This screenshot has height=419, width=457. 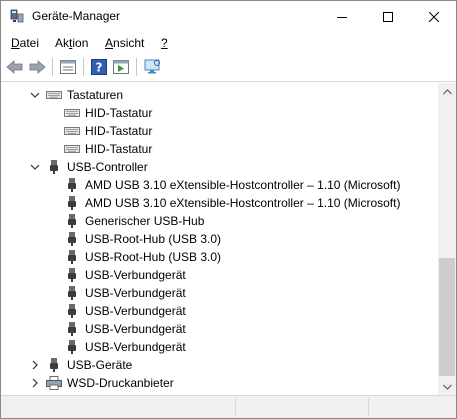 I want to click on menu-datei-accel: D, so click(x=15, y=43).